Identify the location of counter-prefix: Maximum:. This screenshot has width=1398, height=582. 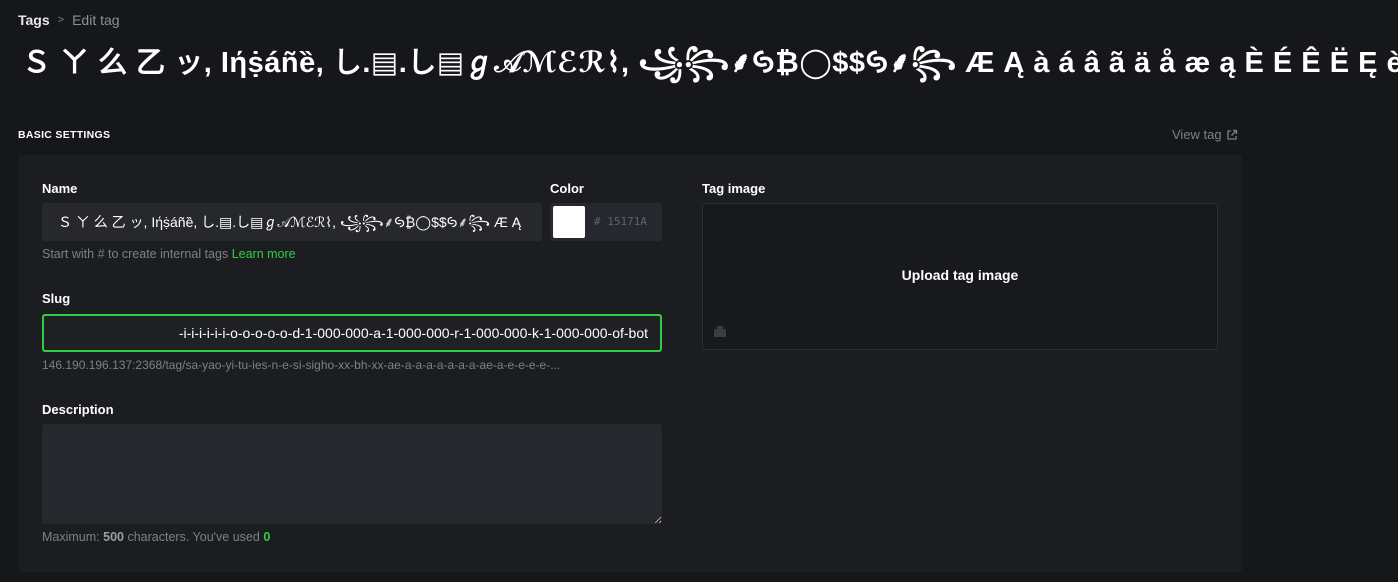
(71, 537).